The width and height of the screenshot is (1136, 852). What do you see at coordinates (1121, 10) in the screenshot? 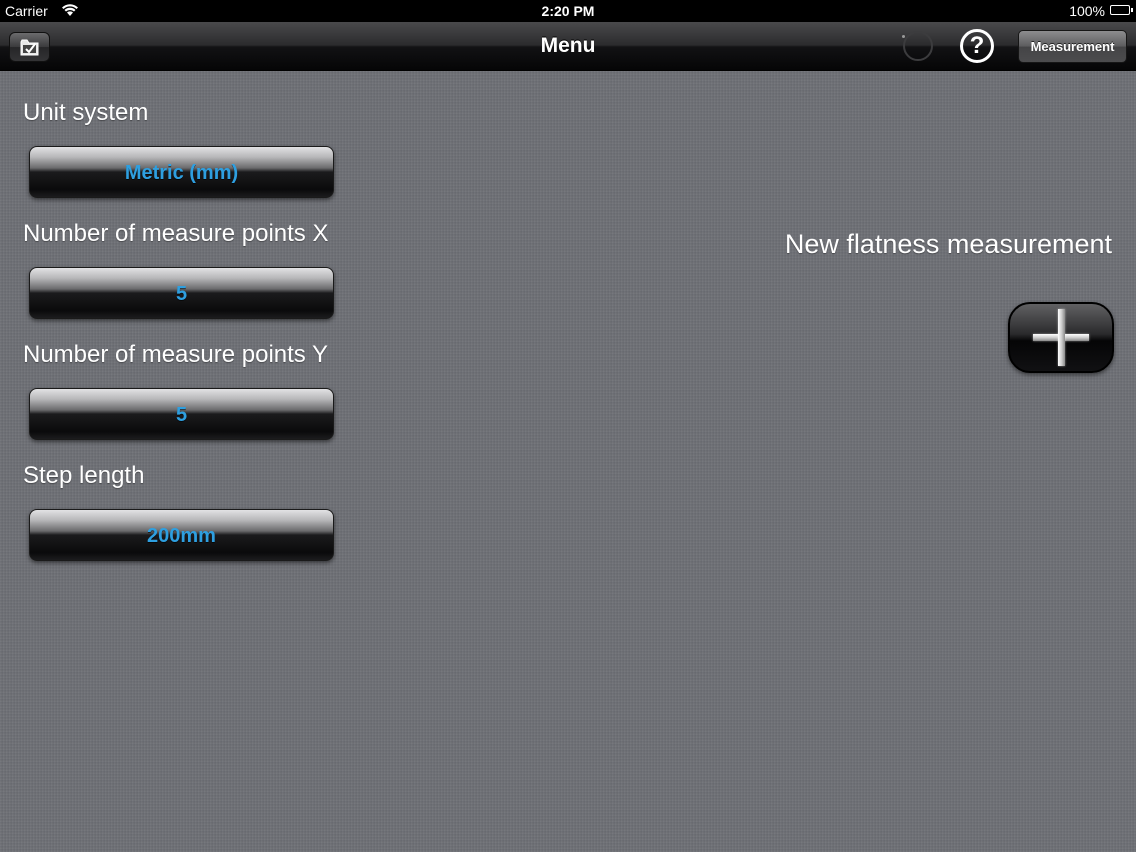
I see `battery-icon` at bounding box center [1121, 10].